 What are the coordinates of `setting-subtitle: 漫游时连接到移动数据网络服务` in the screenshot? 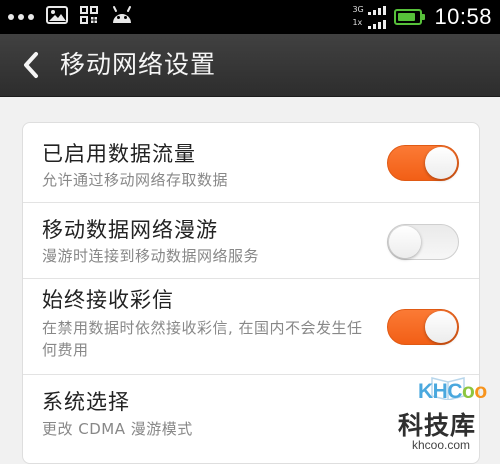 It's located at (151, 256).